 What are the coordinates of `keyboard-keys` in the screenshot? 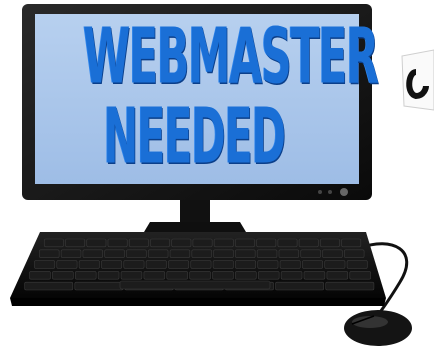 It's located at (199, 264).